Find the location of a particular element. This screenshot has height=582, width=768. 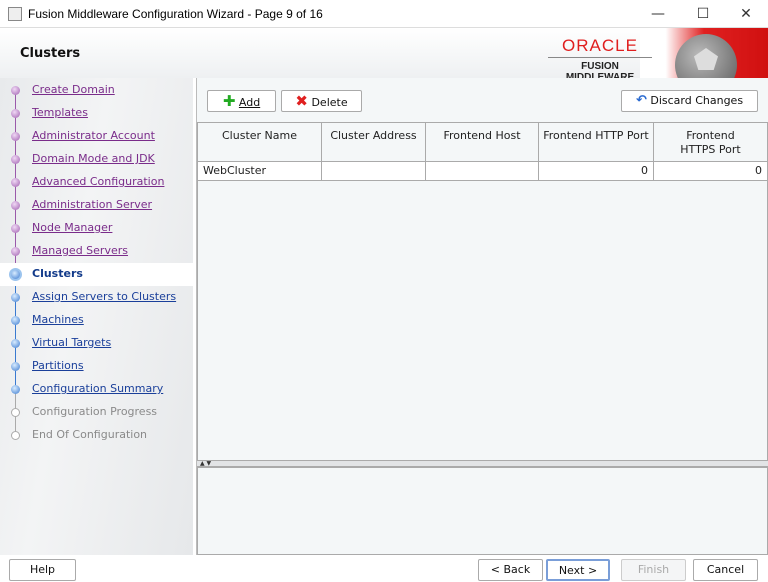

nav-step: Clusters is located at coordinates (96, 274).